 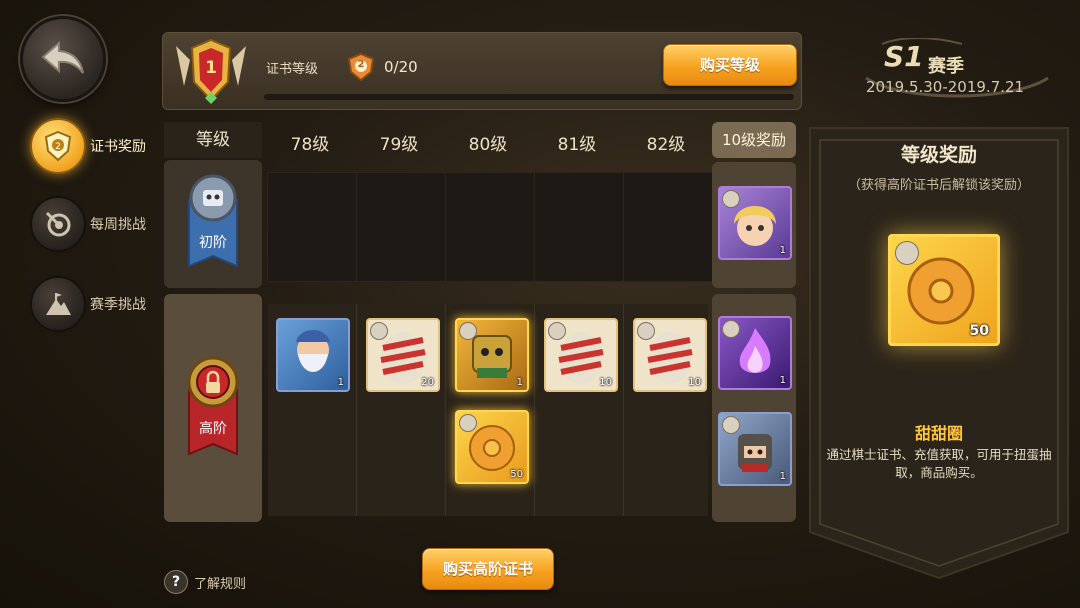 I want to click on item-qty: 50, so click(x=516, y=474).